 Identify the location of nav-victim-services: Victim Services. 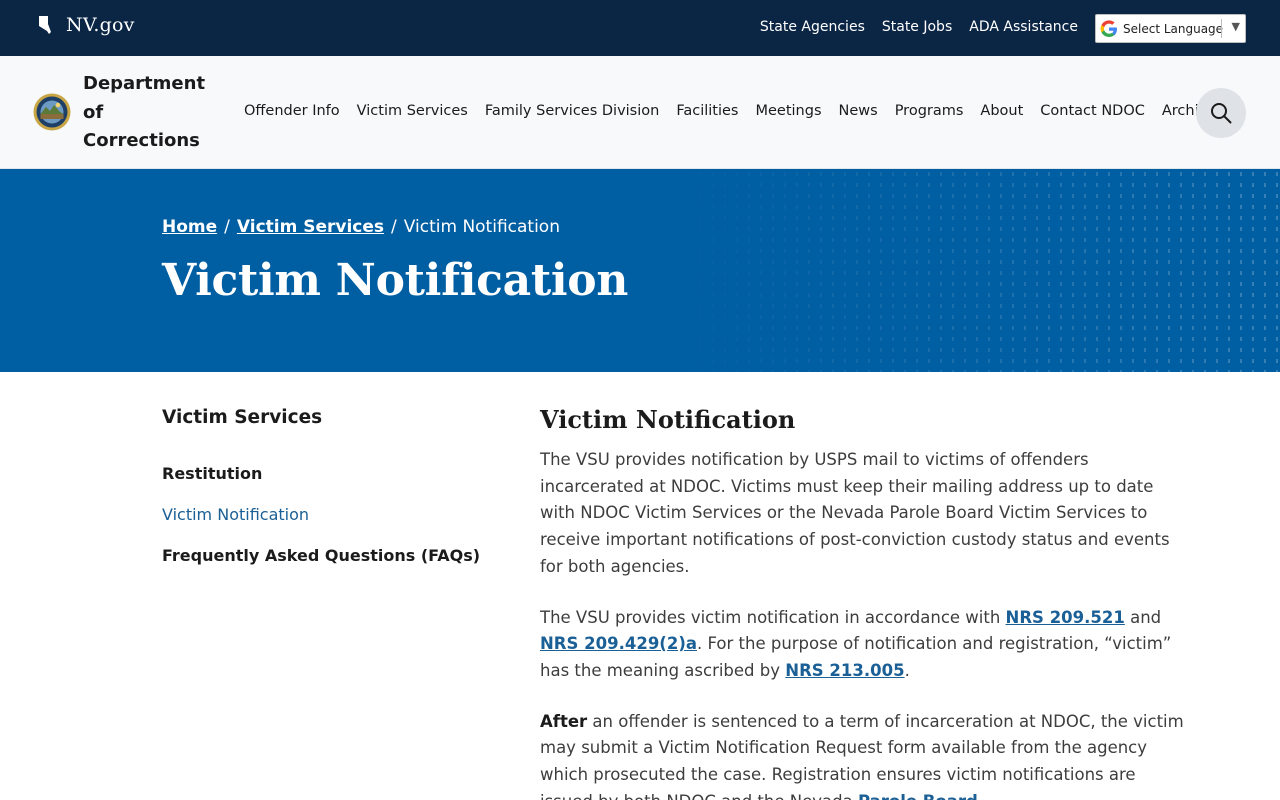
(412, 111).